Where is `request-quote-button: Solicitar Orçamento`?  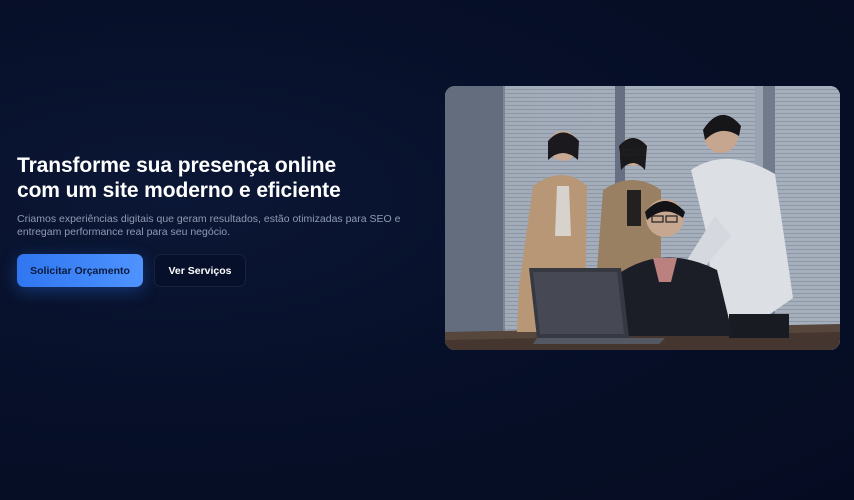 request-quote-button: Solicitar Orçamento is located at coordinates (80, 270).